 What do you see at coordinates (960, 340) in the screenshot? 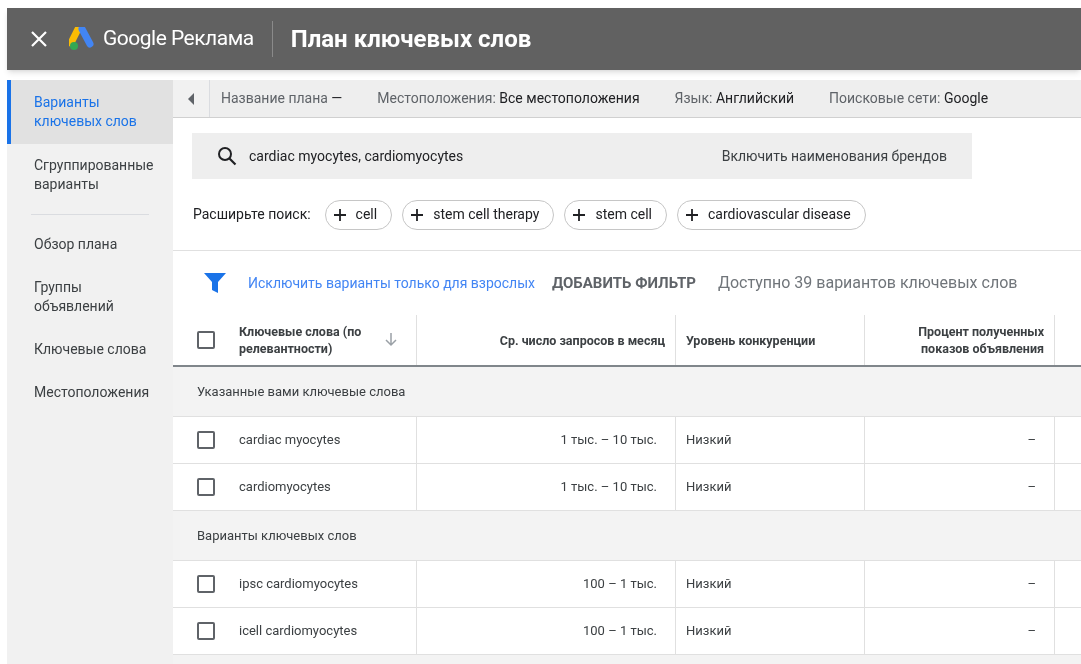
I see `column-header: Процент полученных показов объявления` at bounding box center [960, 340].